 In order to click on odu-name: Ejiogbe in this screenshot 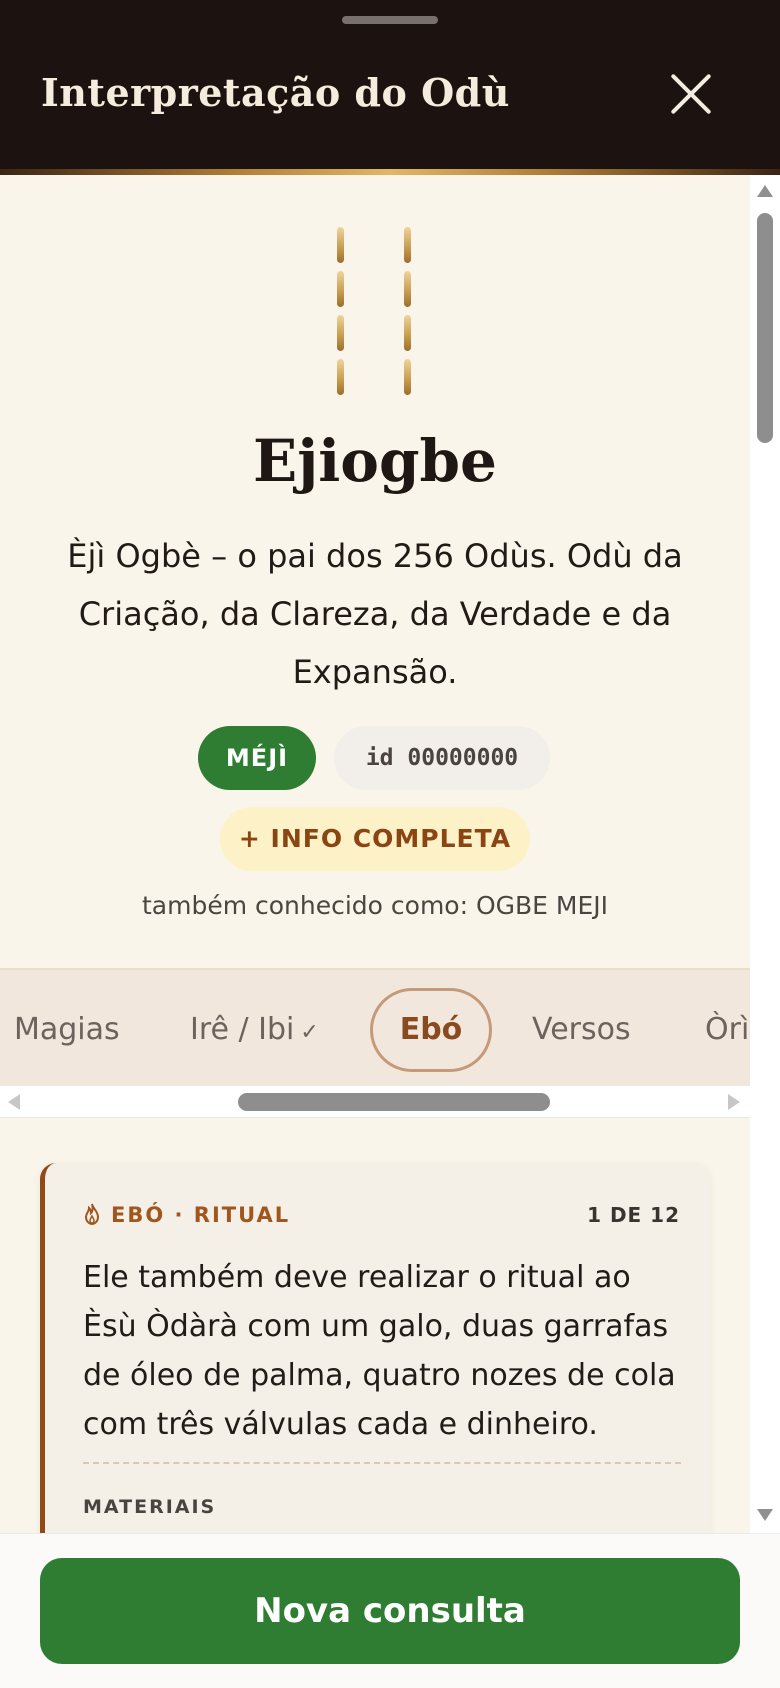, I will do `click(375, 461)`.